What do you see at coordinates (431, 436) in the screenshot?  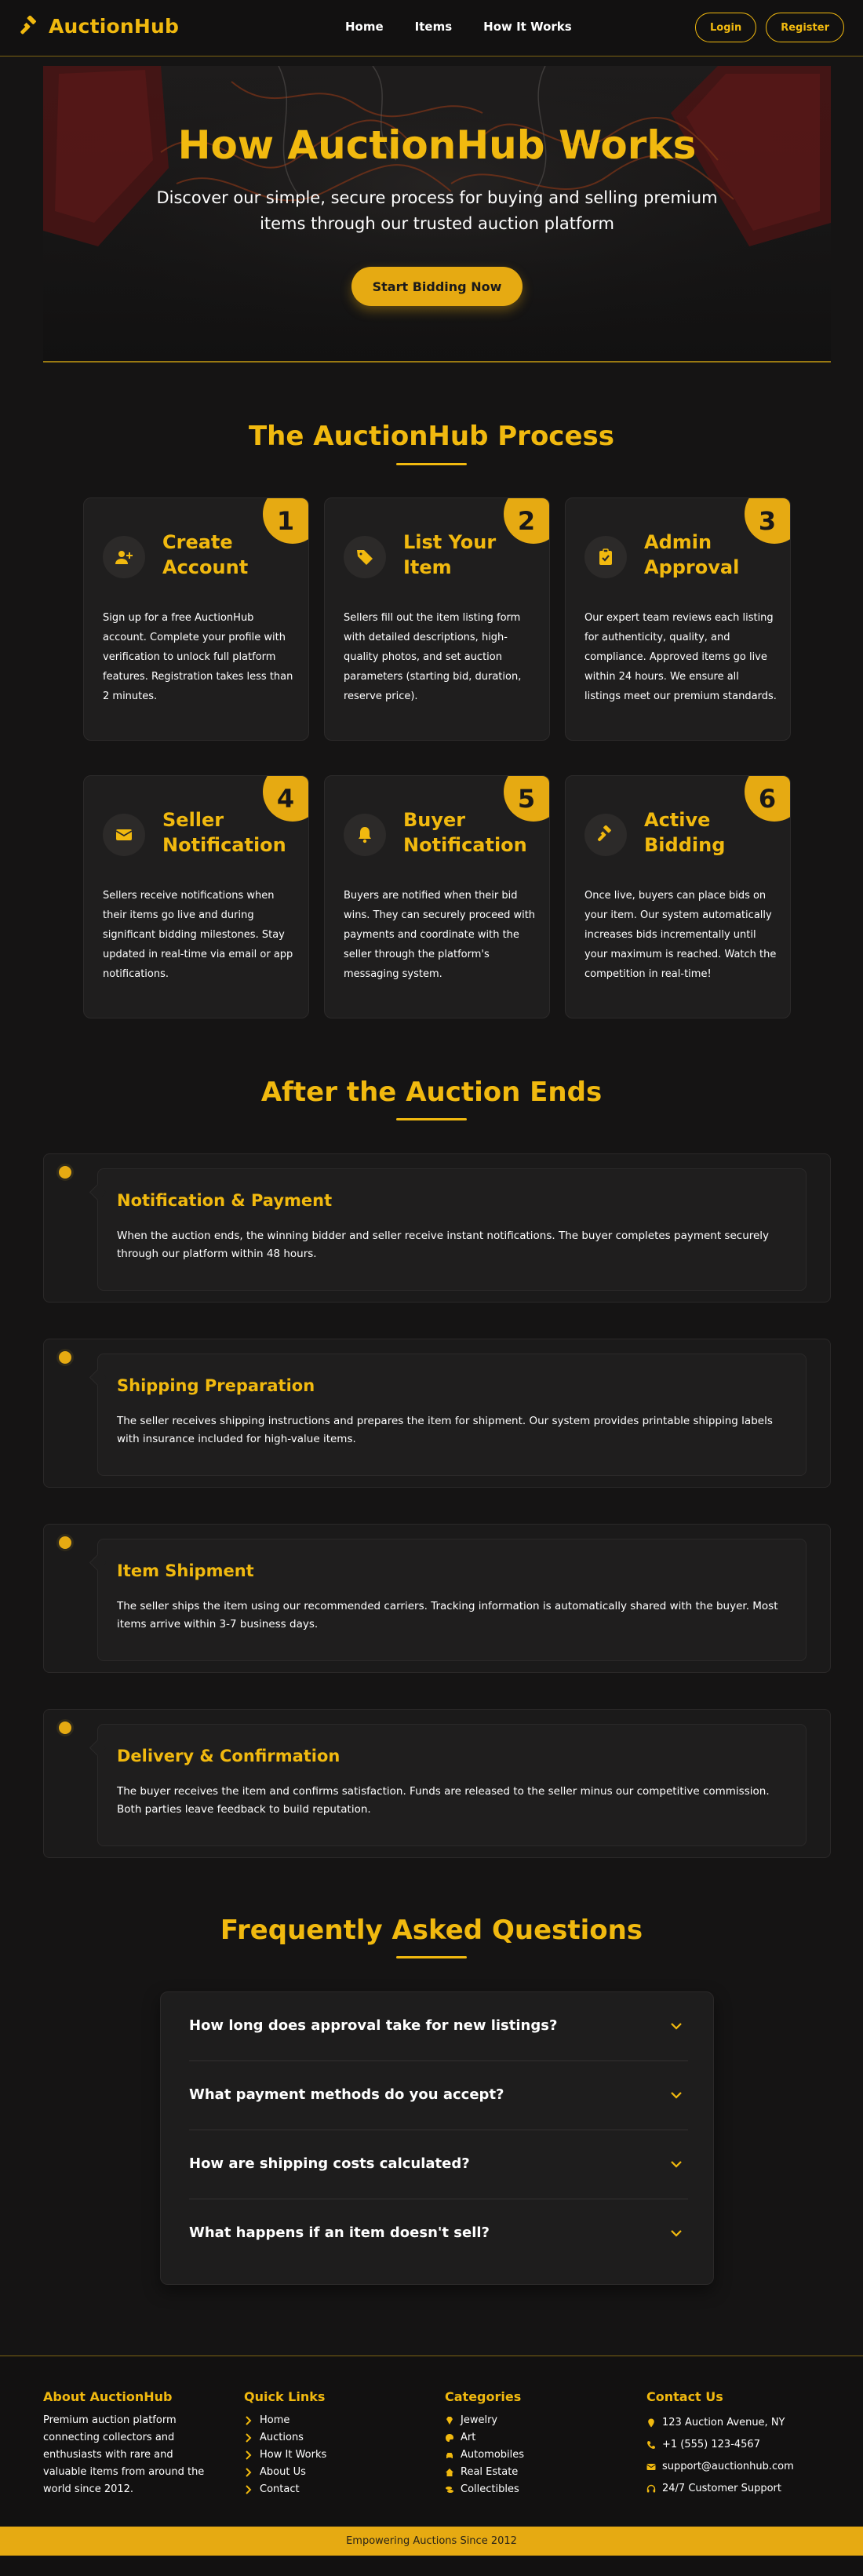 I see `process-title: The AuctionHub Process` at bounding box center [431, 436].